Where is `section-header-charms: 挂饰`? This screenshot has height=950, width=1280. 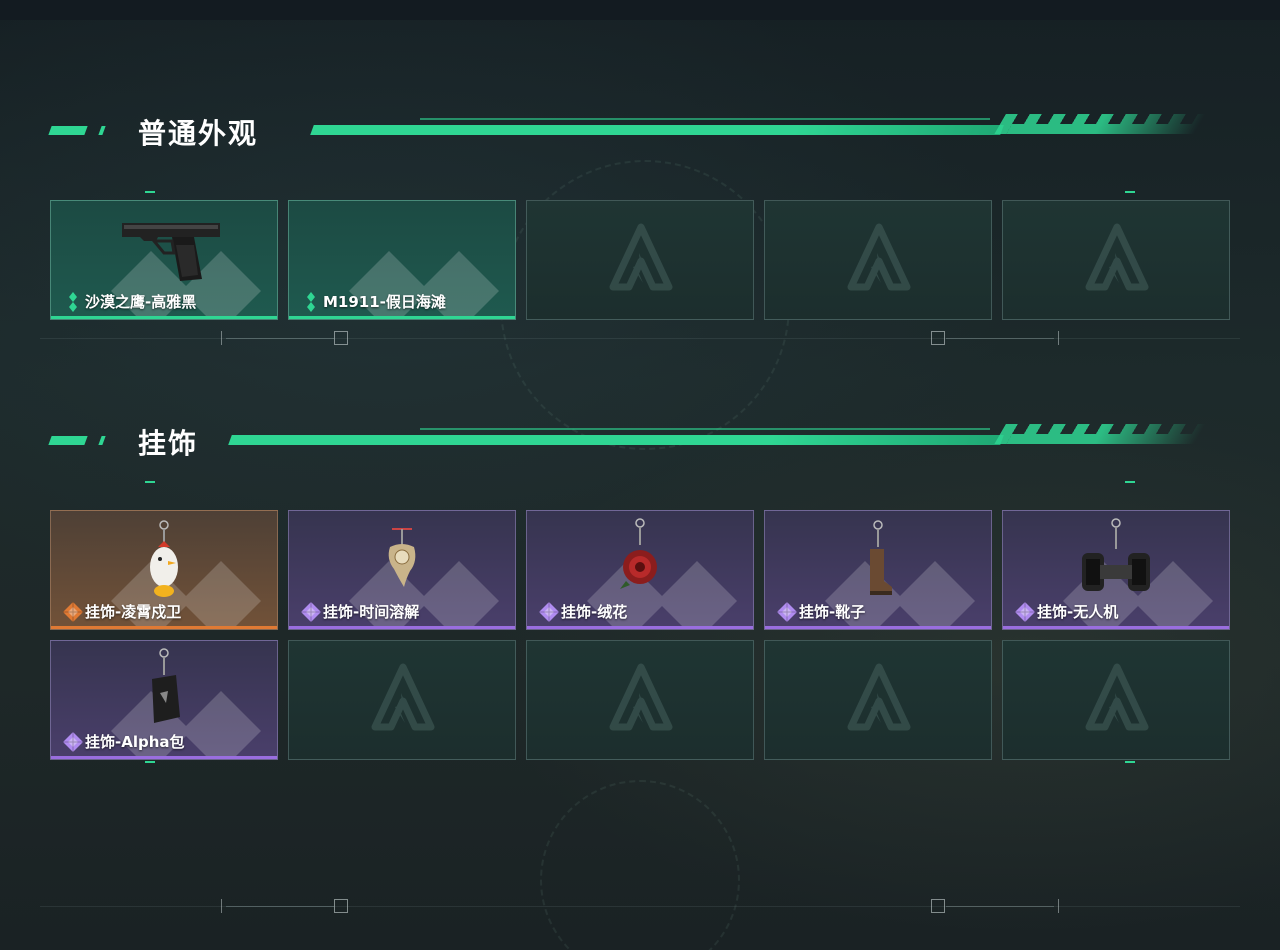 section-header-charms: 挂饰 is located at coordinates (629, 440).